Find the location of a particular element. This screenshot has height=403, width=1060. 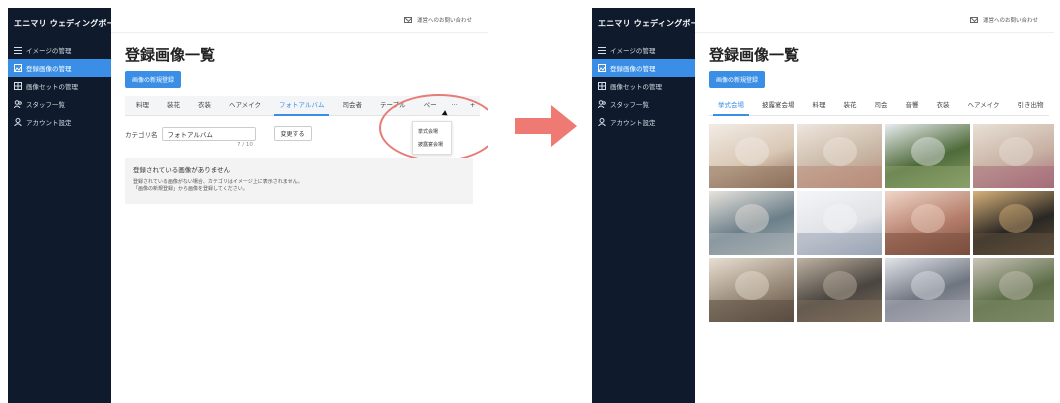

tab-mc: 司会者 is located at coordinates (352, 107).